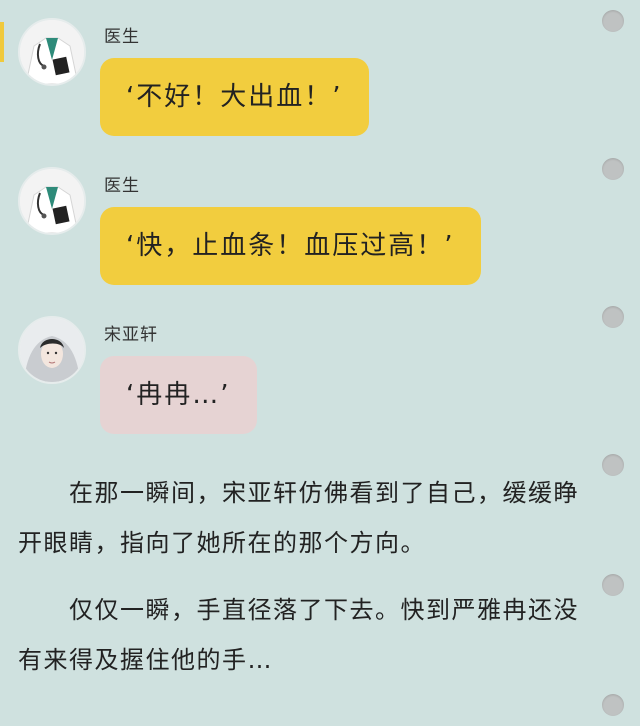 This screenshot has width=640, height=726. I want to click on narration-paragraph: 在那一瞬间，宋亚轩仿佛看到了自己，缓缓睁开眼睛，指向了她所在的那个方向。, so click(308, 518).